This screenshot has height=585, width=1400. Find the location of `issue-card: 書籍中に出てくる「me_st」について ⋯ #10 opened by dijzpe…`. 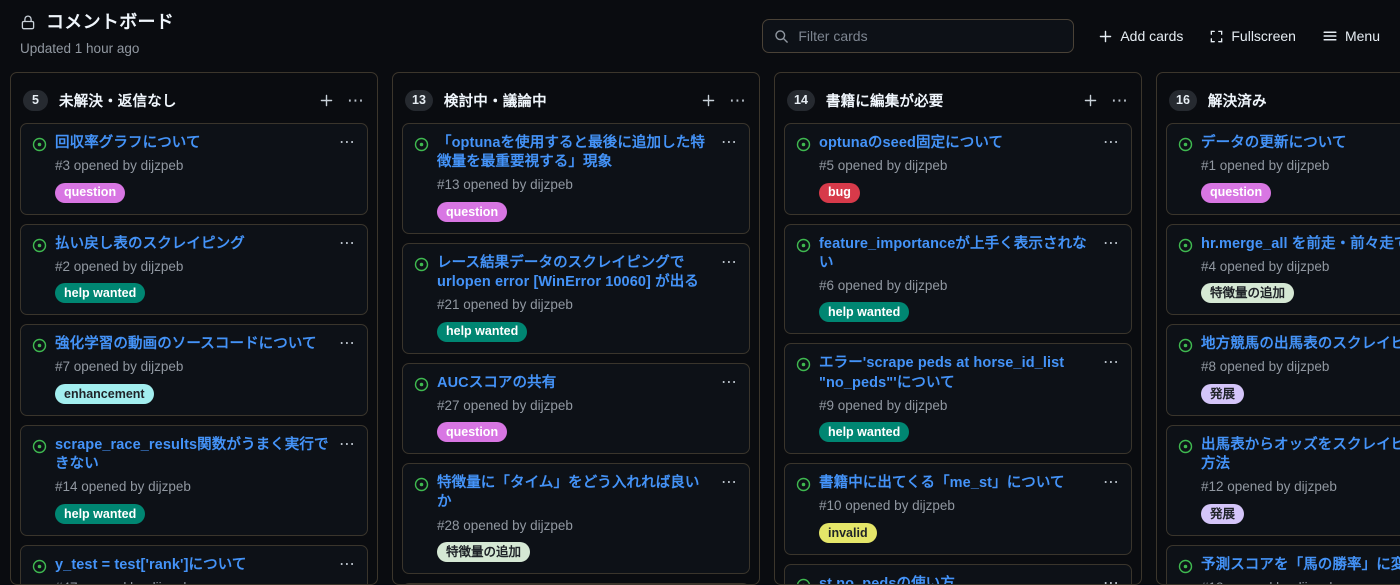

issue-card: 書籍中に出てくる「me_st」について ⋯ #10 opened by dijzpe… is located at coordinates (958, 509).